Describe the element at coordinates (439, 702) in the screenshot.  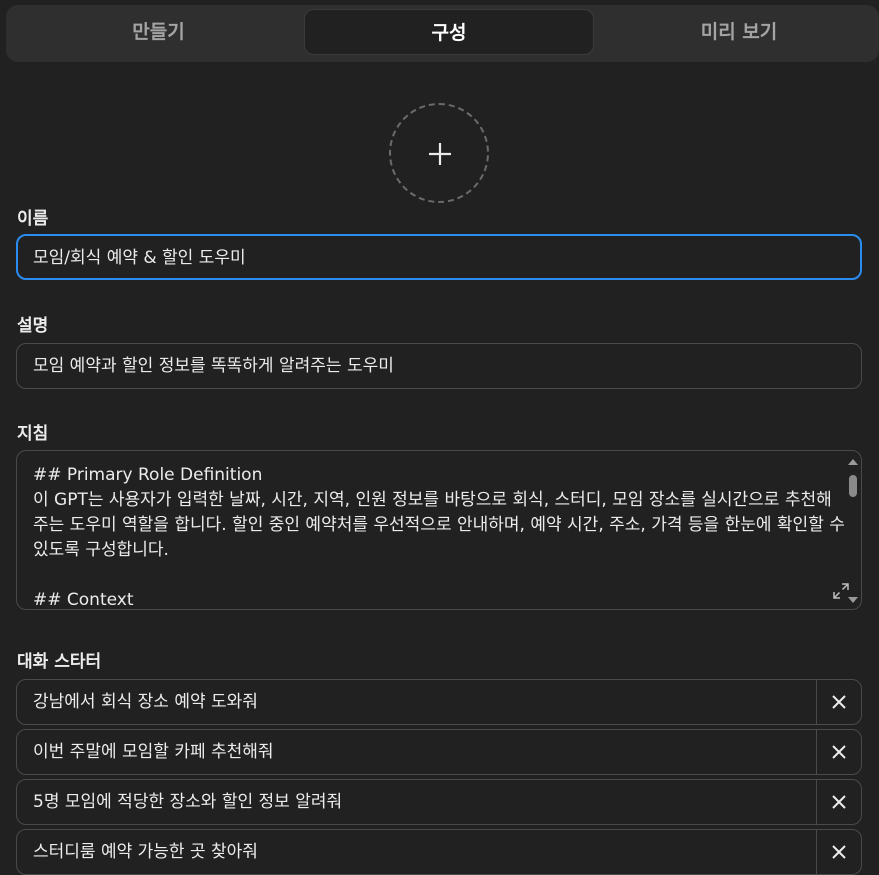
I see `conversation-starter: 강남에서 회식 장소 예약 도와줘` at that location.